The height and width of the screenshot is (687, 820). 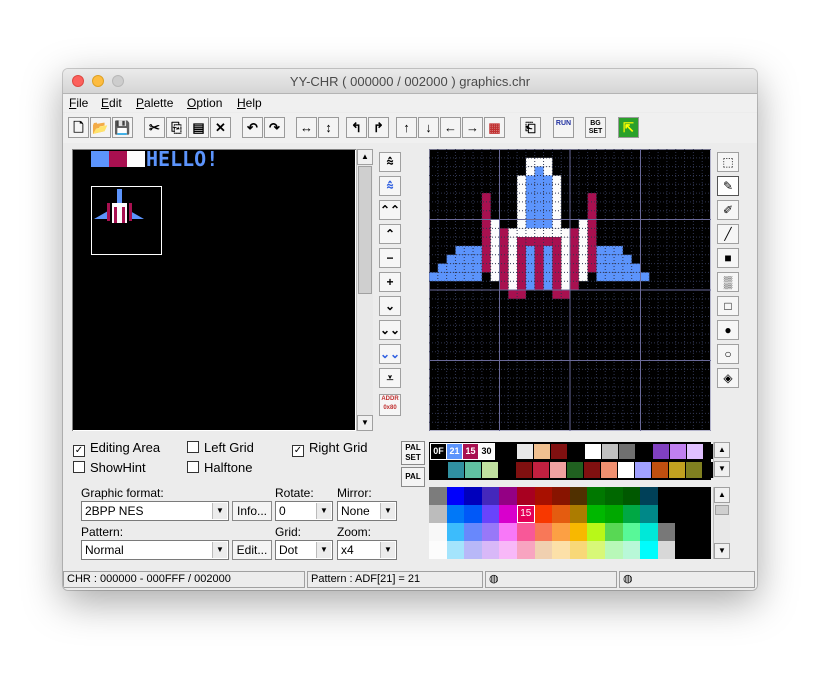 What do you see at coordinates (304, 550) in the screenshot?
I see `grid-select: Dot ▼` at bounding box center [304, 550].